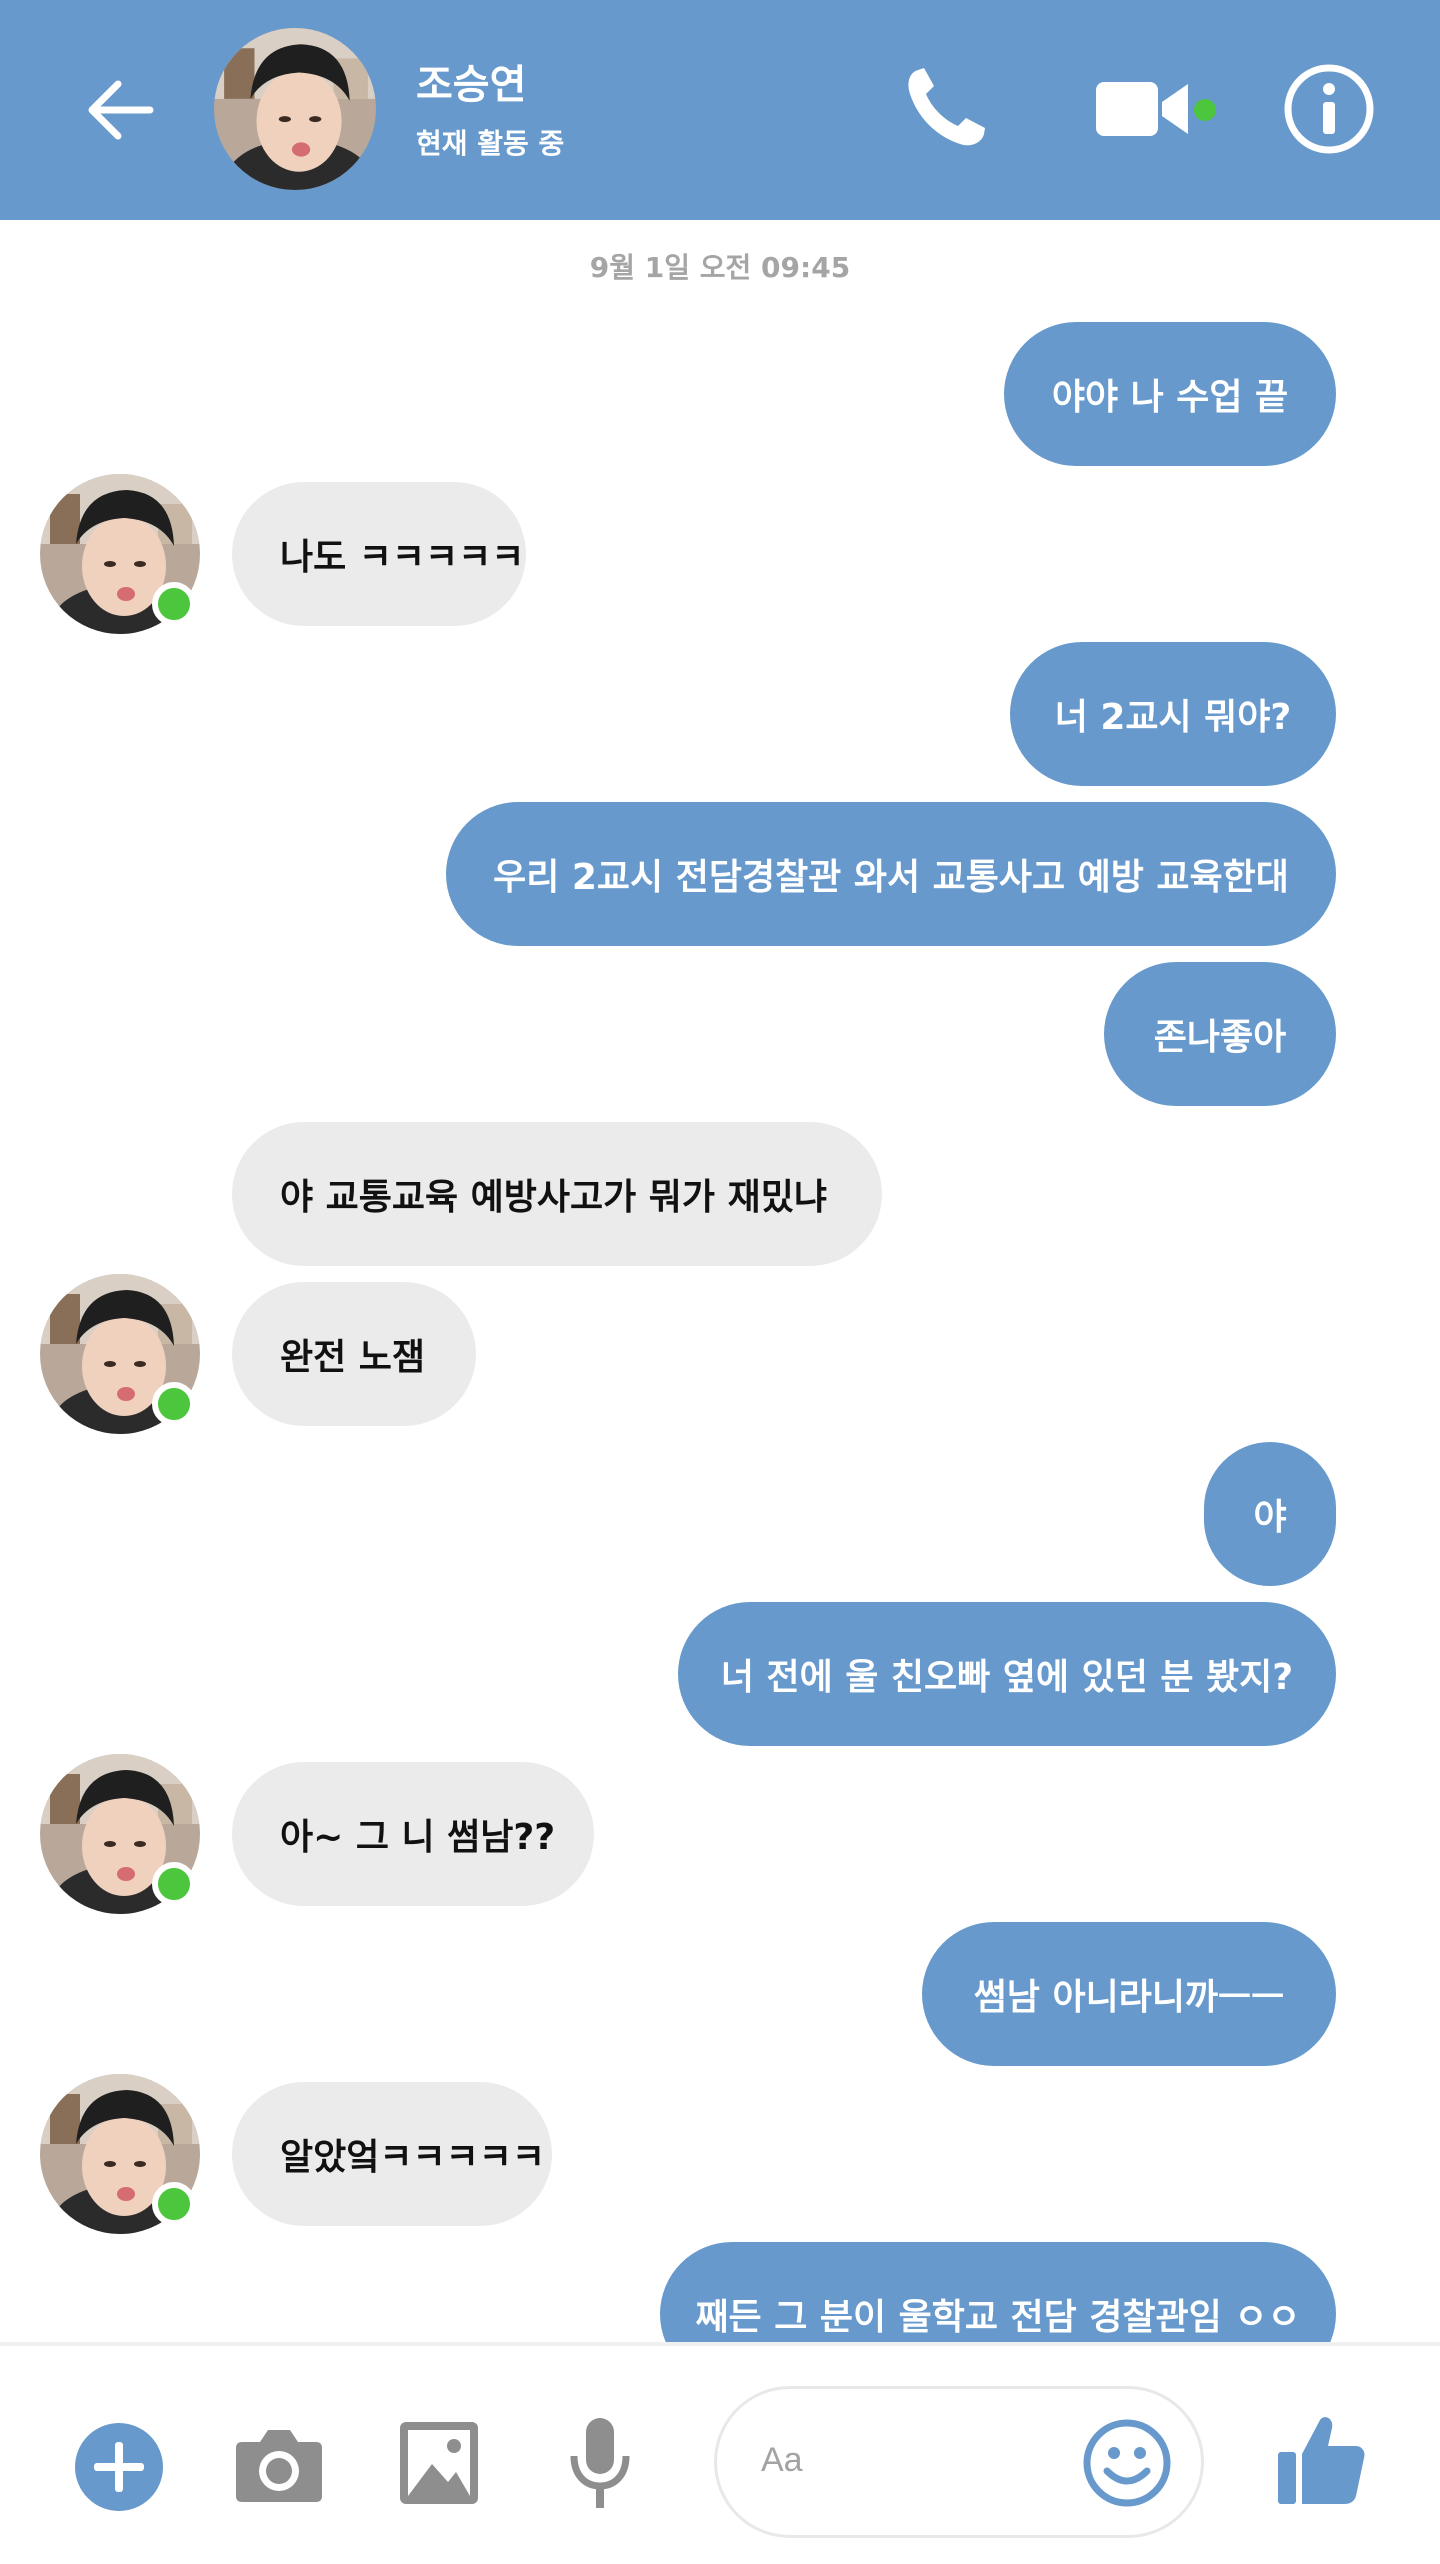 The width and height of the screenshot is (1440, 2564). What do you see at coordinates (1205, 110) in the screenshot?
I see `video-online-dot` at bounding box center [1205, 110].